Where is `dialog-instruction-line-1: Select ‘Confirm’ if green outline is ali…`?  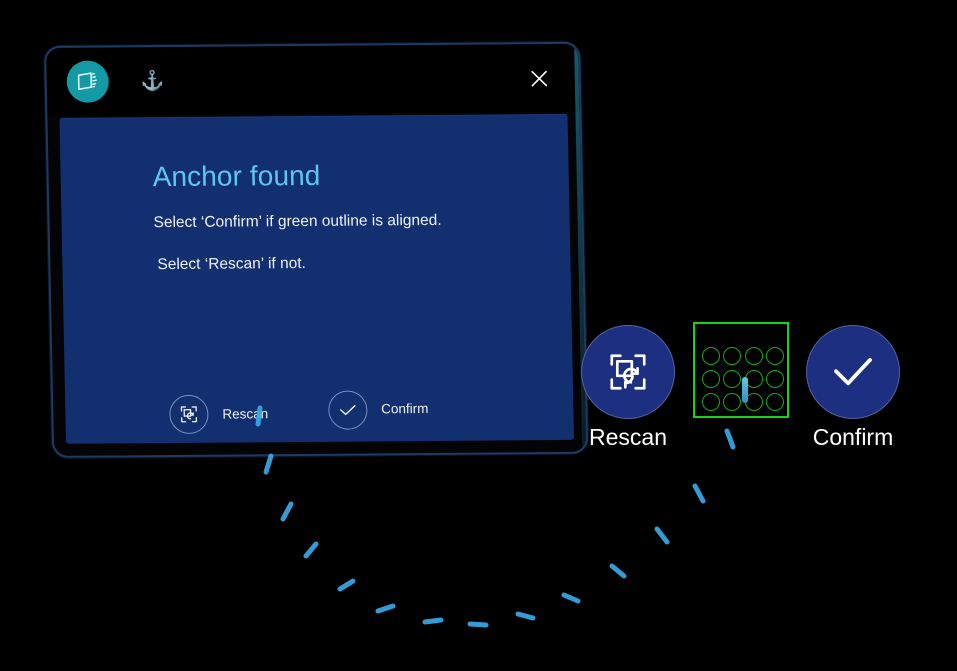
dialog-instruction-line-1: Select ‘Confirm’ if green outline is ali… is located at coordinates (297, 221).